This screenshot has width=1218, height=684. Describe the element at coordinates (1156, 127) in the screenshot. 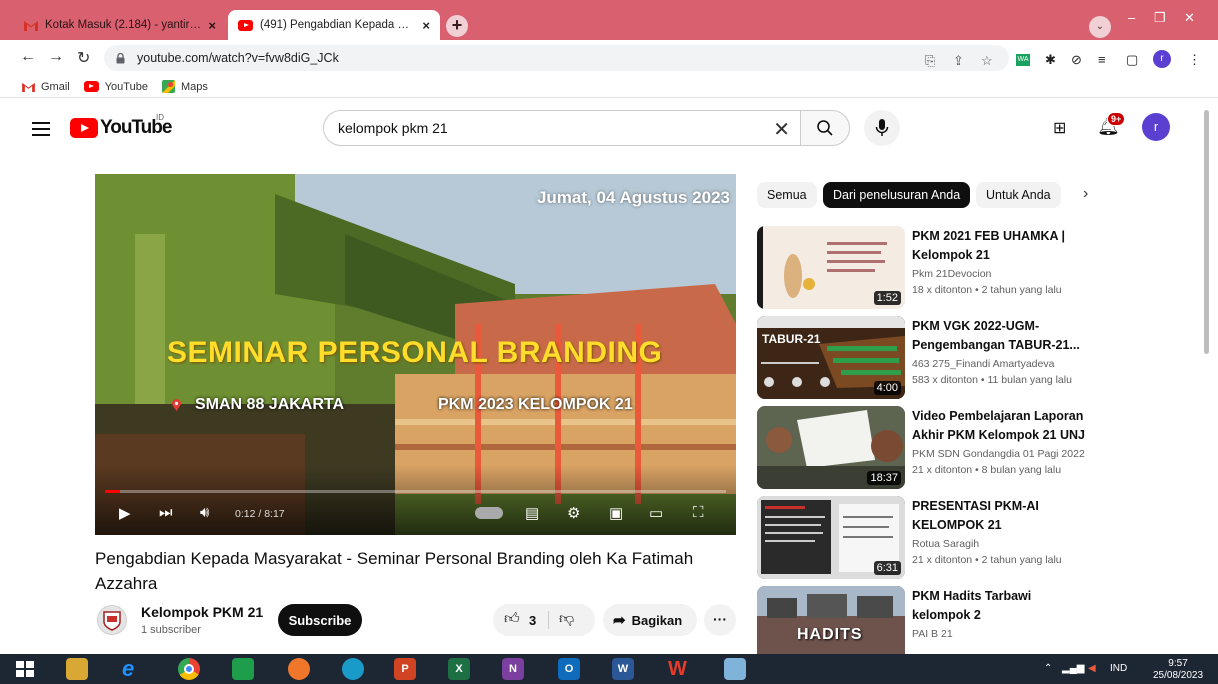

I see `account-avatar: r` at that location.